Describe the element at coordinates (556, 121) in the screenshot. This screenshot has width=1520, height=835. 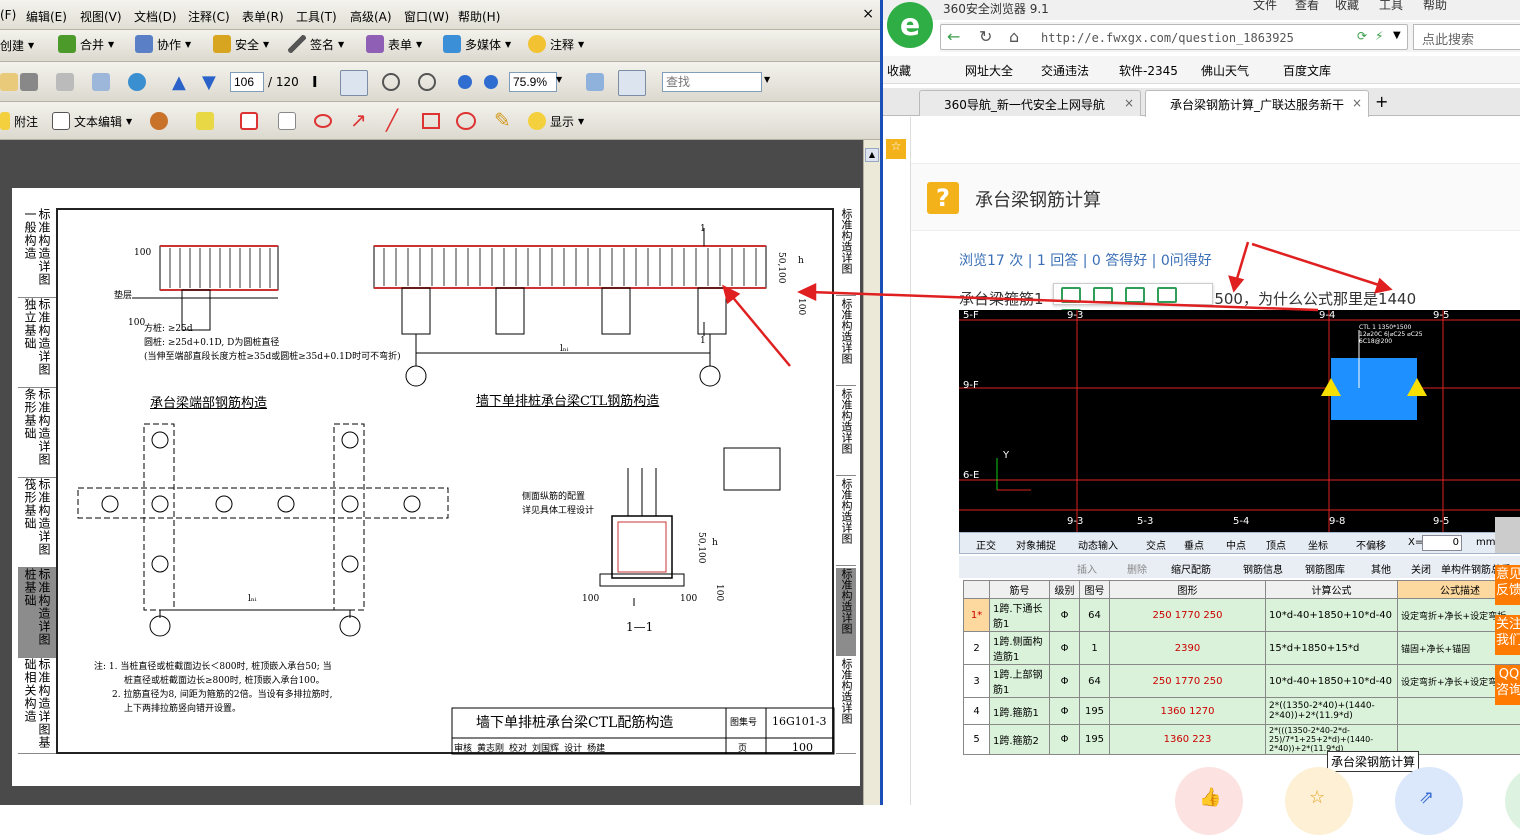
I see `show-button: 显示▼` at that location.